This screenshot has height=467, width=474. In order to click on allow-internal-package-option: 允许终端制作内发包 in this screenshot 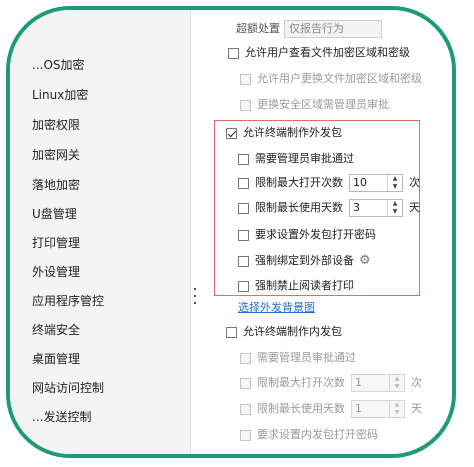, I will do `click(284, 332)`.